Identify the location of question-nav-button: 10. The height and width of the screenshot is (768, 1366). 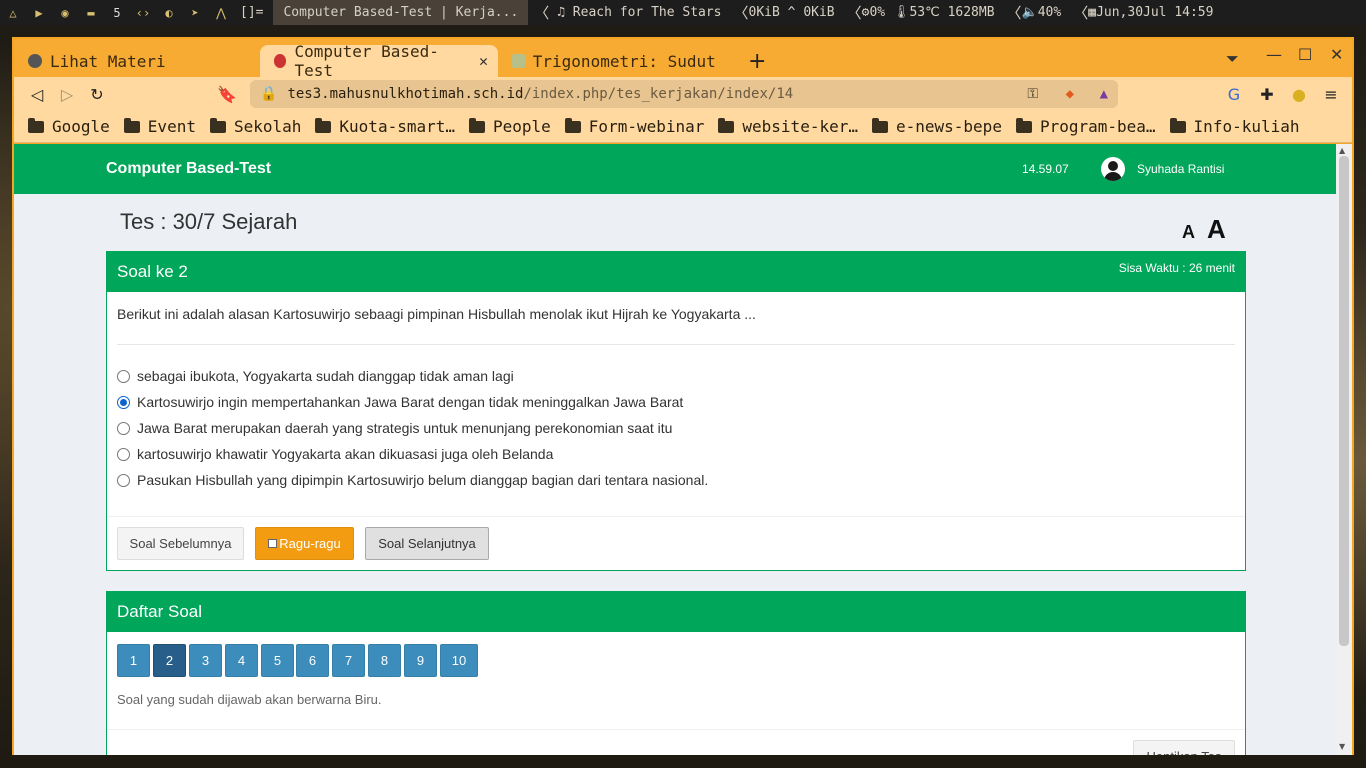
(459, 660).